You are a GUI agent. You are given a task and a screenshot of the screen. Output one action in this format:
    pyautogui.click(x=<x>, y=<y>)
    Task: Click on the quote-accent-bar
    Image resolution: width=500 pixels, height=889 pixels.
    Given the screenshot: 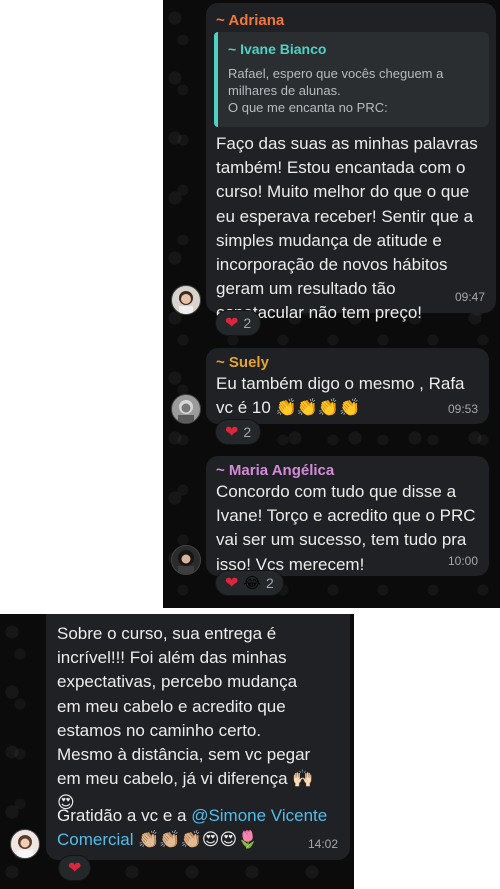 What is the action you would take?
    pyautogui.click(x=216, y=79)
    